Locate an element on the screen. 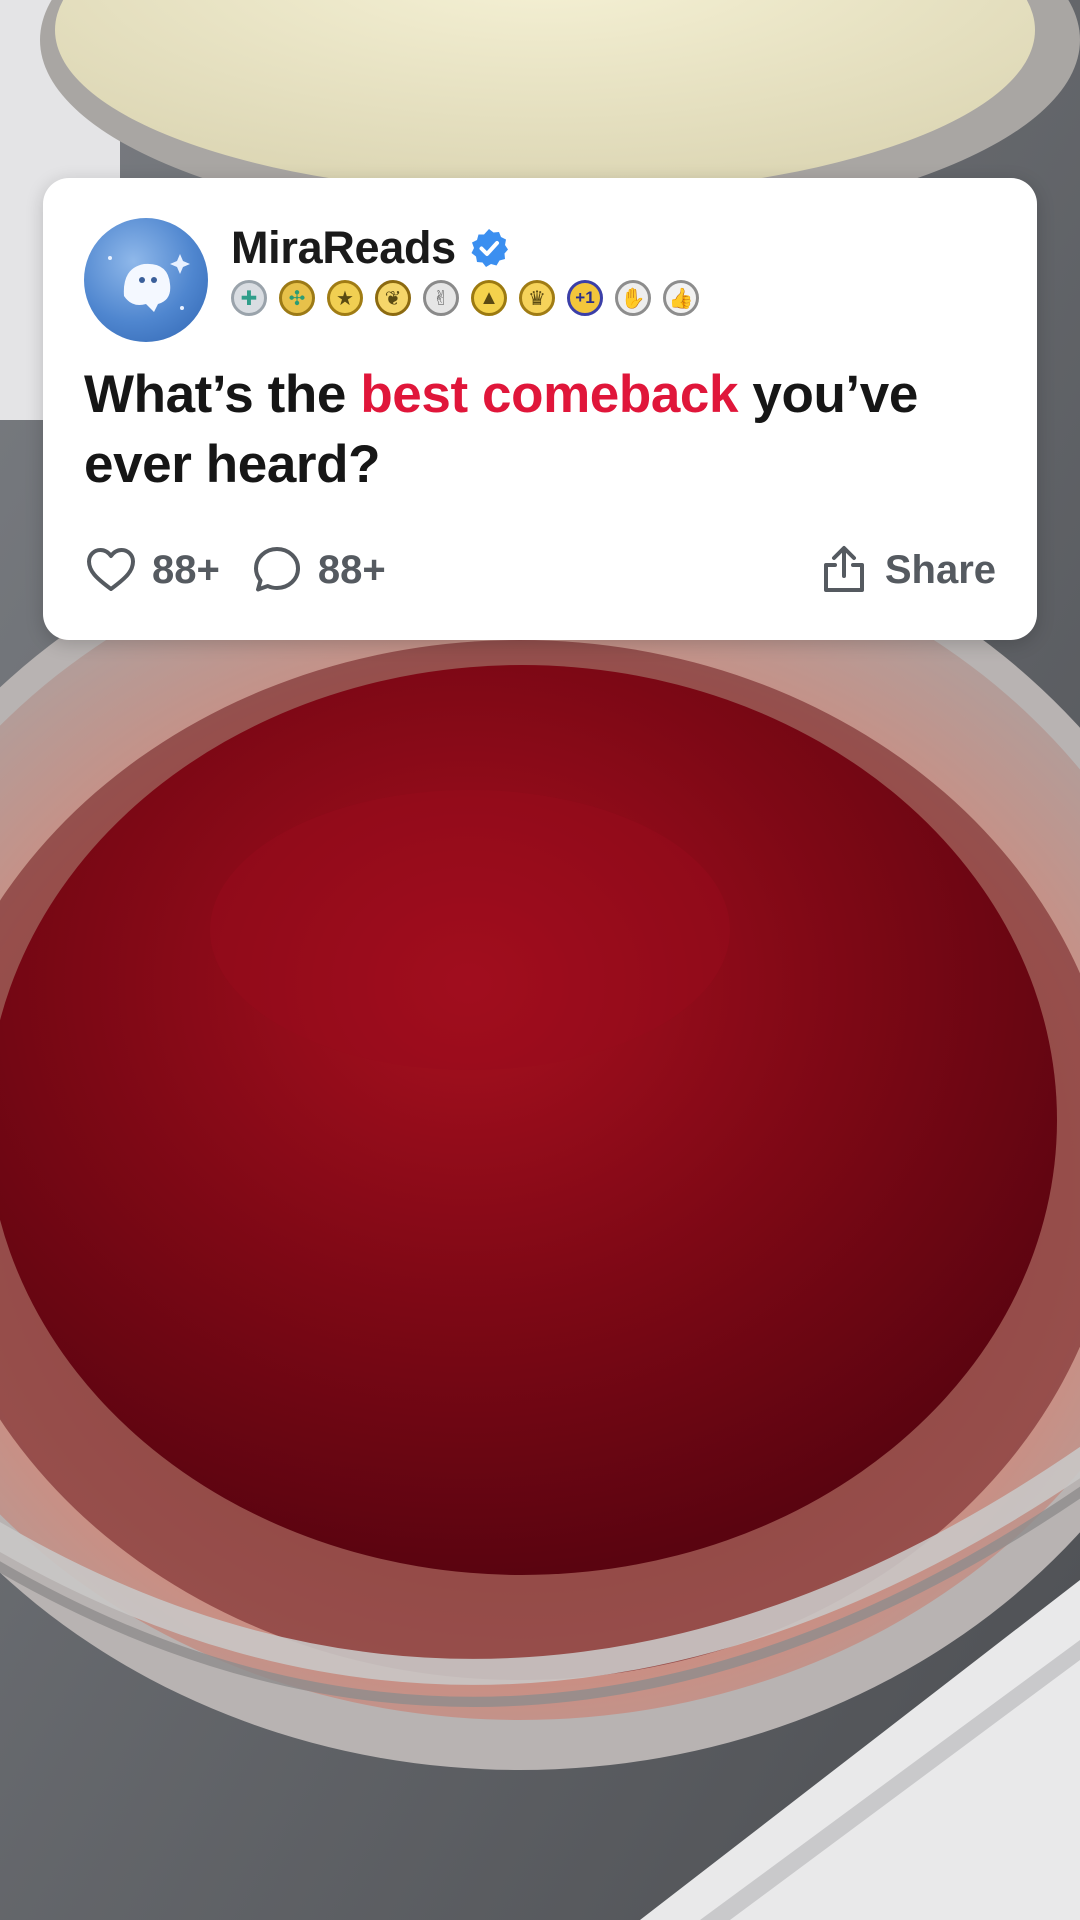  share-button: Share is located at coordinates (906, 570).